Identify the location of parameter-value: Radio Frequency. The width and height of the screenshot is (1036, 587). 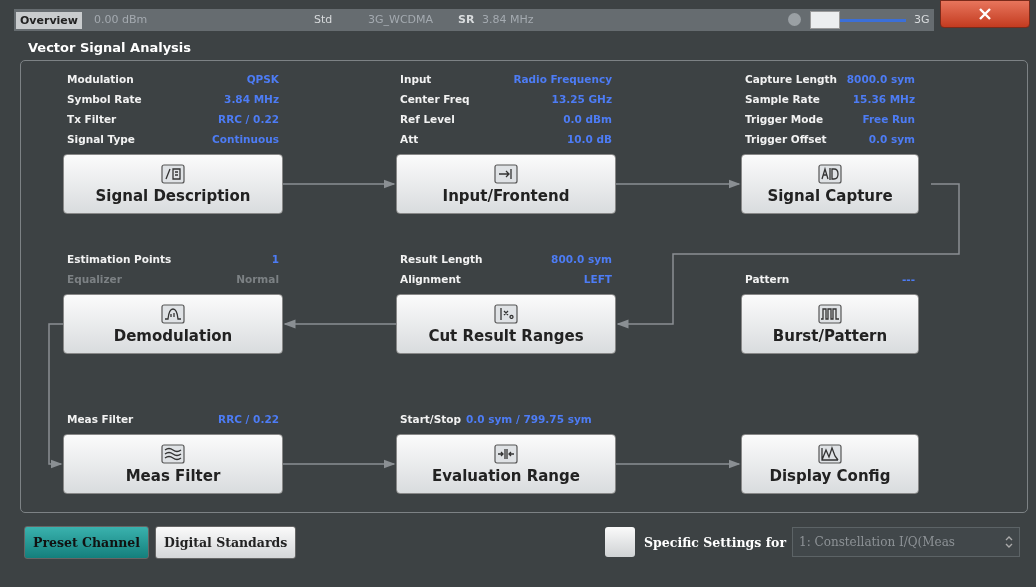
(562, 79).